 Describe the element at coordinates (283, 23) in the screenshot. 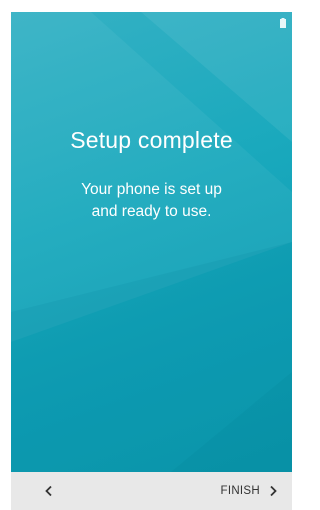

I see `battery-icon` at that location.